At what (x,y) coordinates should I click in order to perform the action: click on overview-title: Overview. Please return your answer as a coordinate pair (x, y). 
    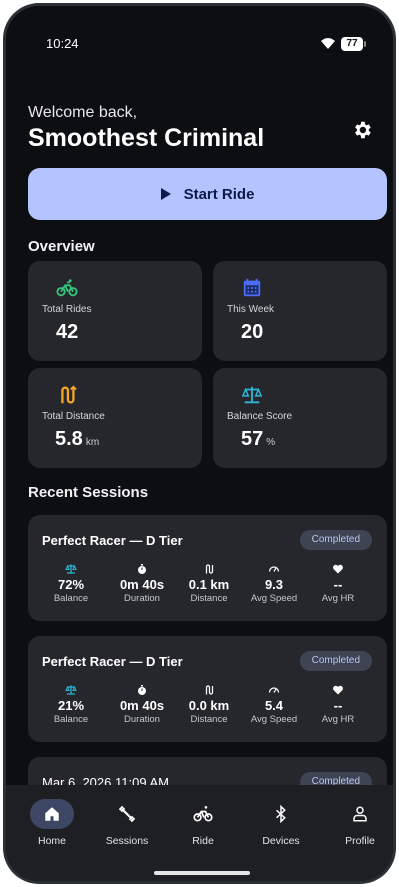
    Looking at the image, I should click on (61, 246).